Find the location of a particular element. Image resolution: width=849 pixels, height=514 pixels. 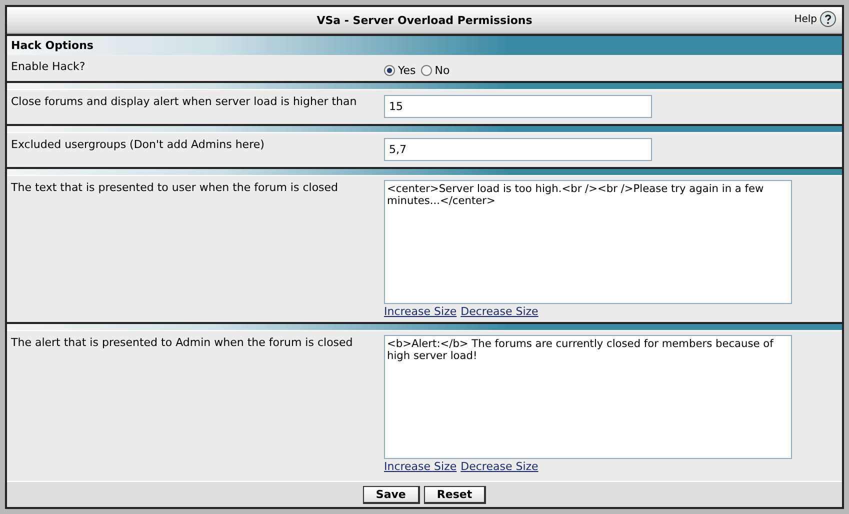

text-area: <b>Alert:</b> The forums are currently closed for members because of high server load! is located at coordinates (588, 397).